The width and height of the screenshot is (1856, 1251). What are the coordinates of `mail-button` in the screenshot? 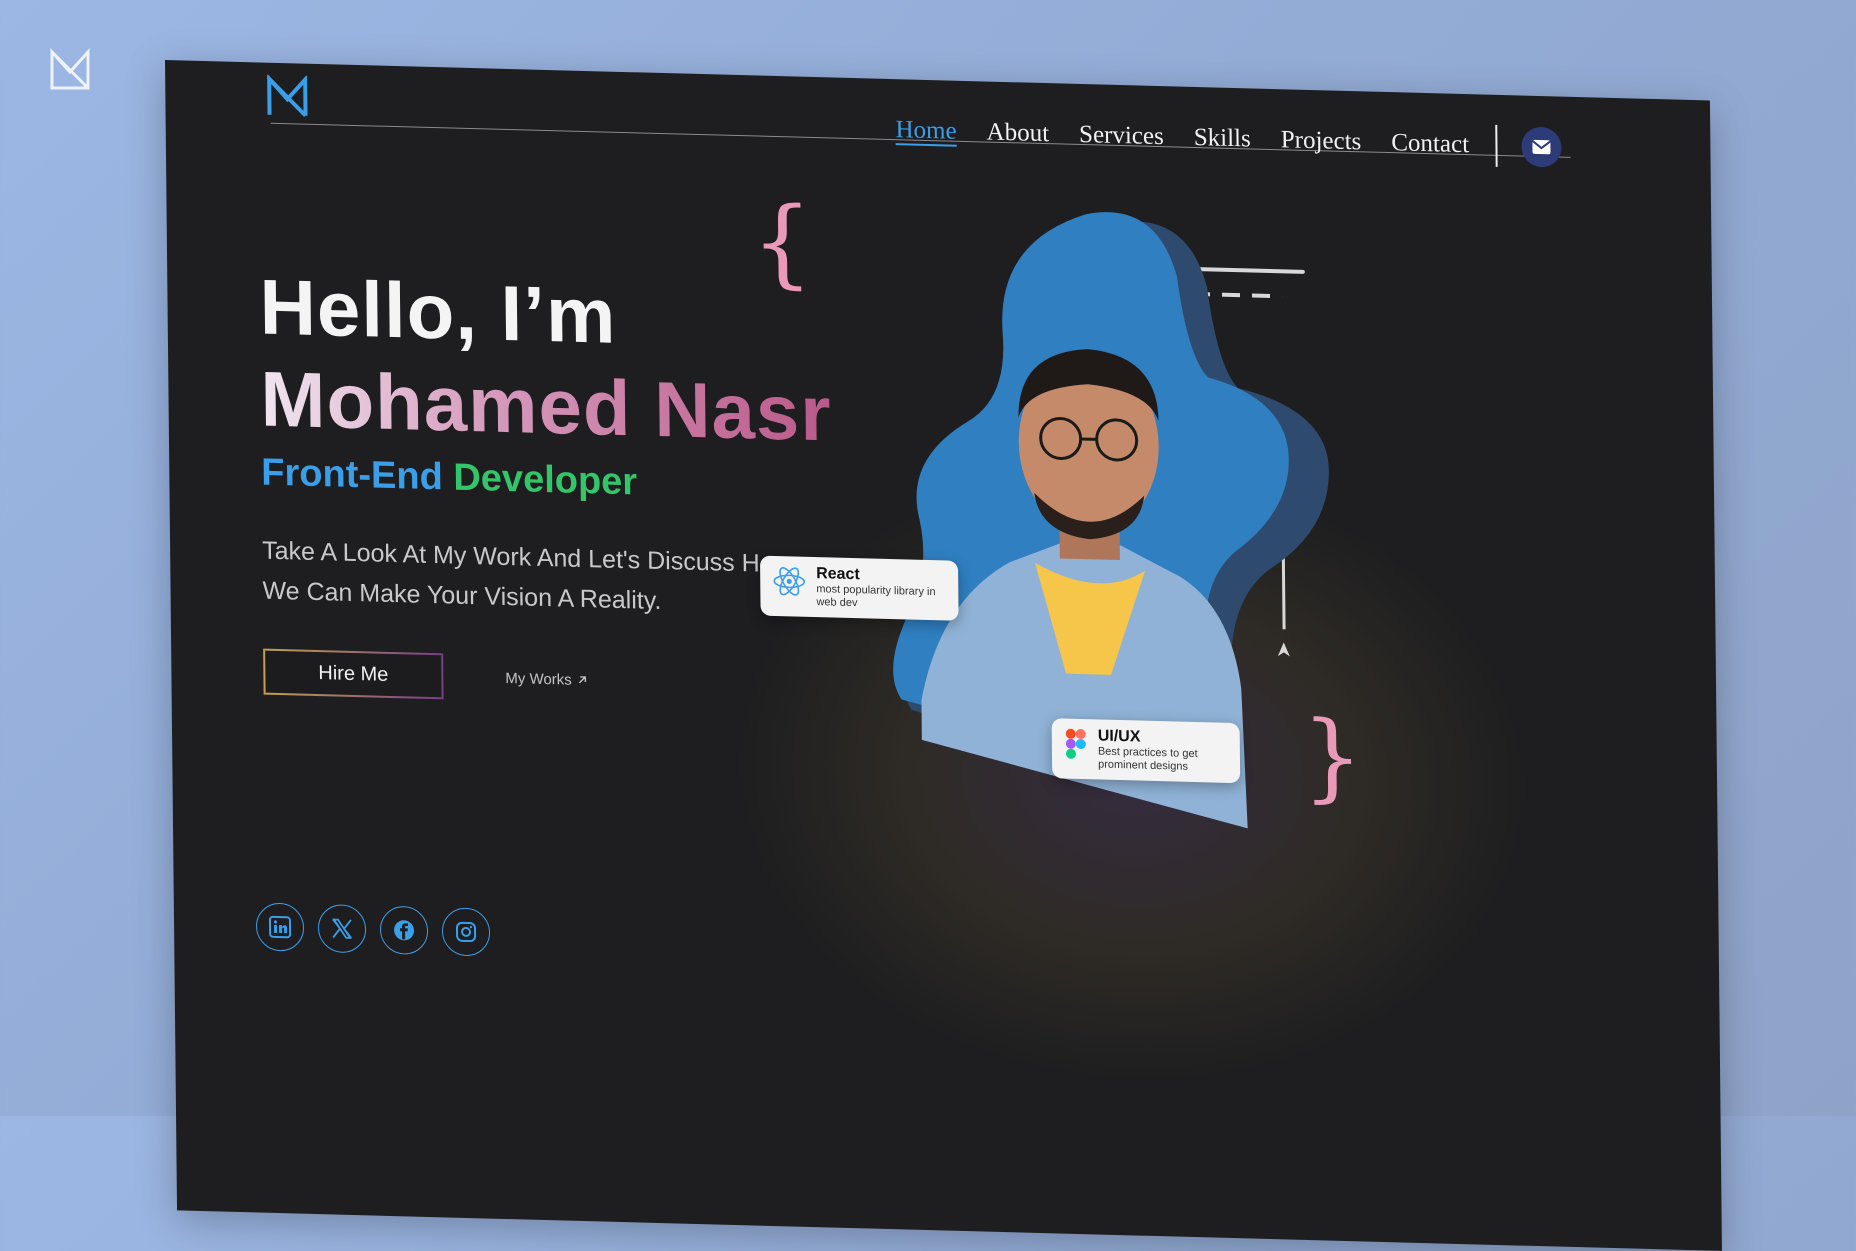 It's located at (1541, 147).